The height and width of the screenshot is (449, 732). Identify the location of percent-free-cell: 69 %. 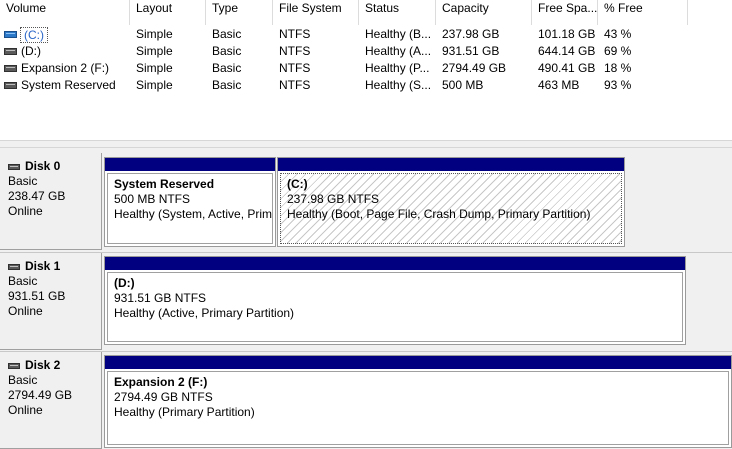
(618, 51).